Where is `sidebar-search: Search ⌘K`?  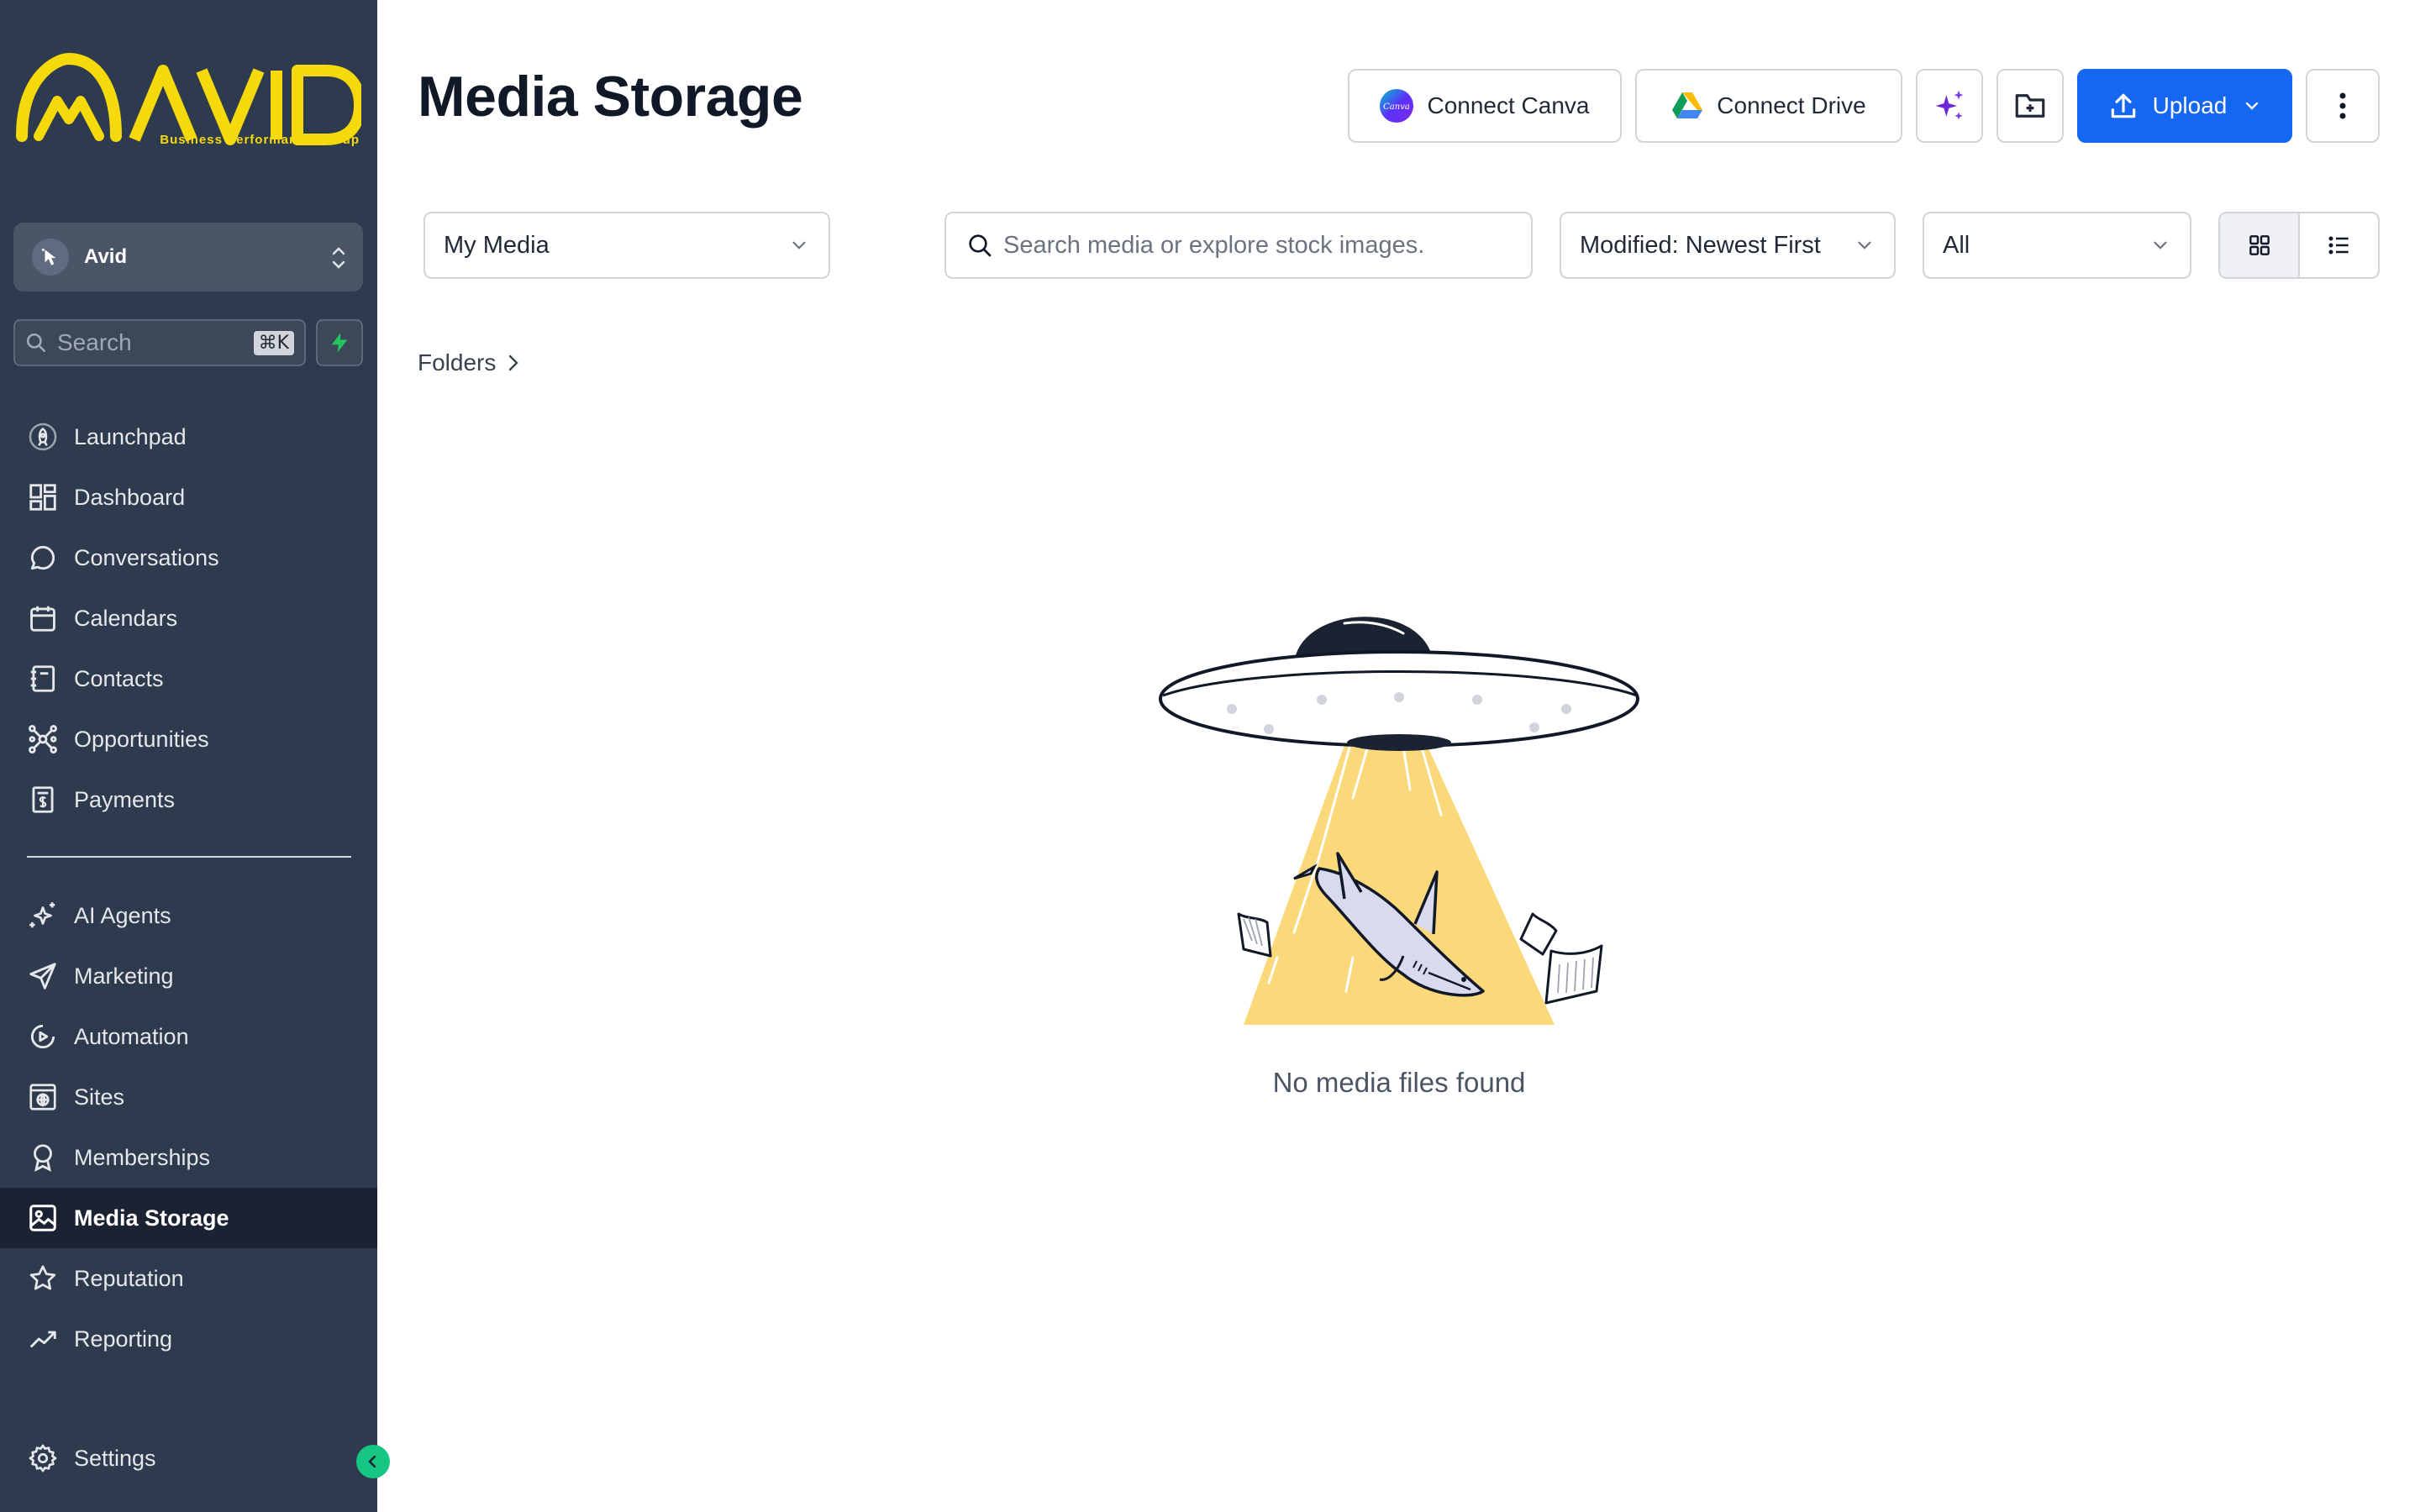
sidebar-search: Search ⌘K is located at coordinates (159, 342).